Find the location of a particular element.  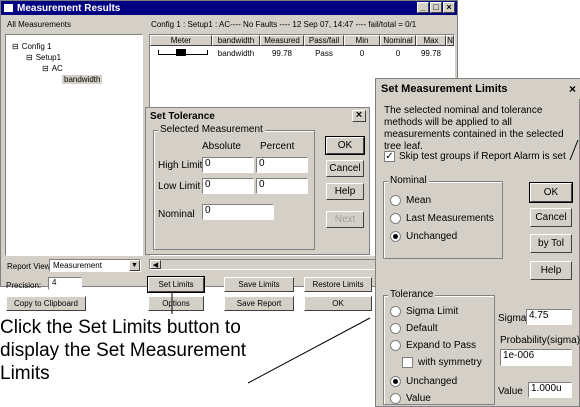

callout-line-bytol is located at coordinates (574, 150).